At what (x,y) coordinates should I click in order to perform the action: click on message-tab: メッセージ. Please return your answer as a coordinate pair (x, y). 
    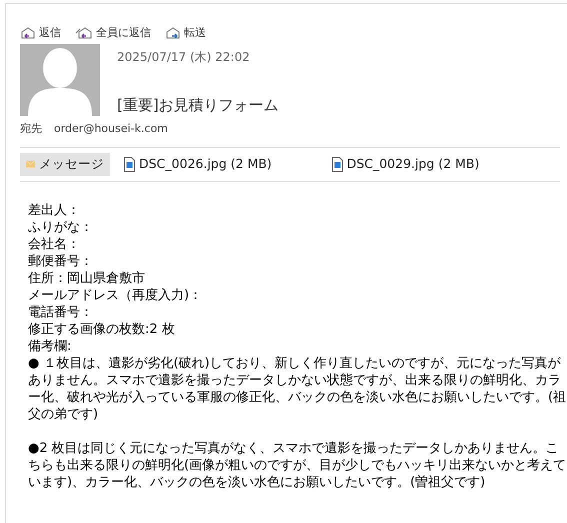
    Looking at the image, I should click on (65, 164).